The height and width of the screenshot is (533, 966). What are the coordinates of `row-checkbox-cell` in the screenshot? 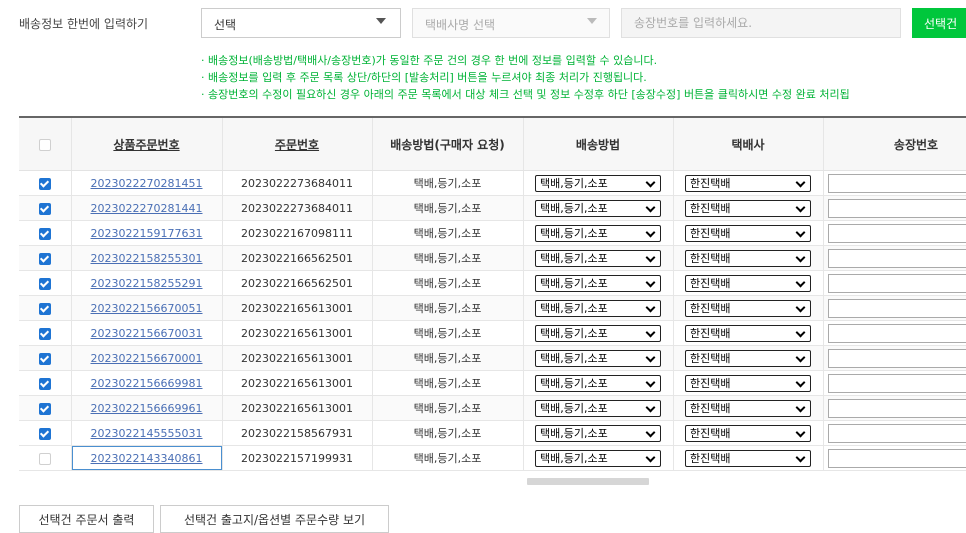 It's located at (45, 458).